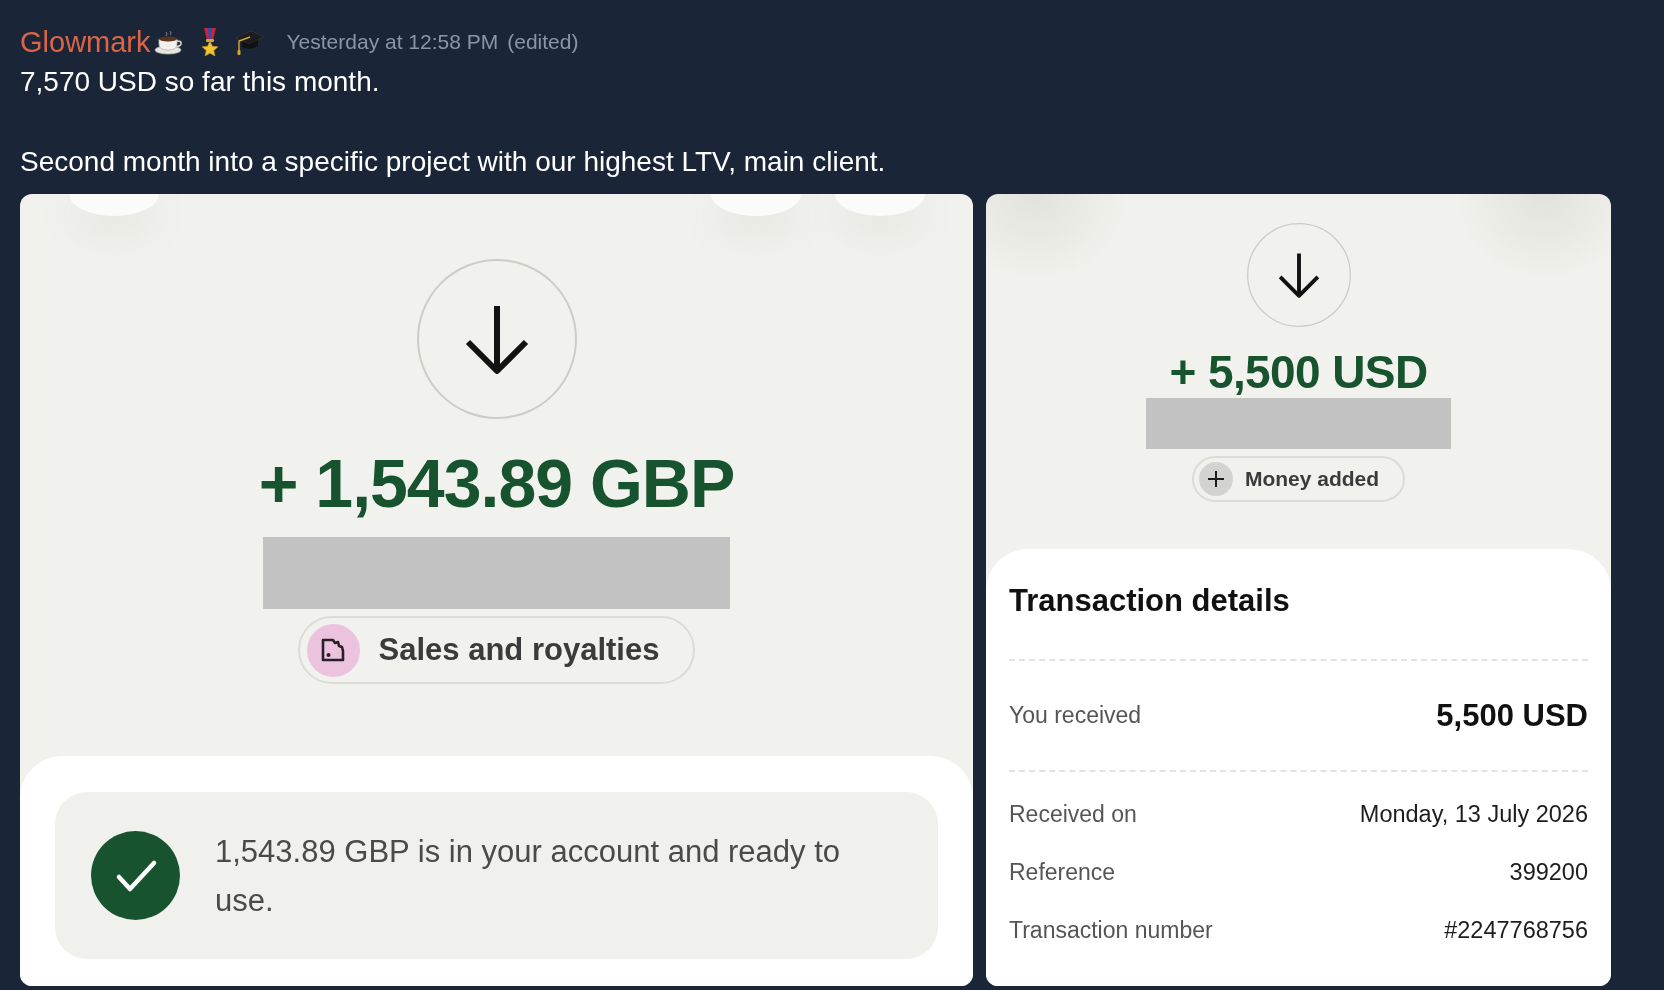 Image resolution: width=1664 pixels, height=990 pixels. What do you see at coordinates (1062, 872) in the screenshot?
I see `detail-label: Reference` at bounding box center [1062, 872].